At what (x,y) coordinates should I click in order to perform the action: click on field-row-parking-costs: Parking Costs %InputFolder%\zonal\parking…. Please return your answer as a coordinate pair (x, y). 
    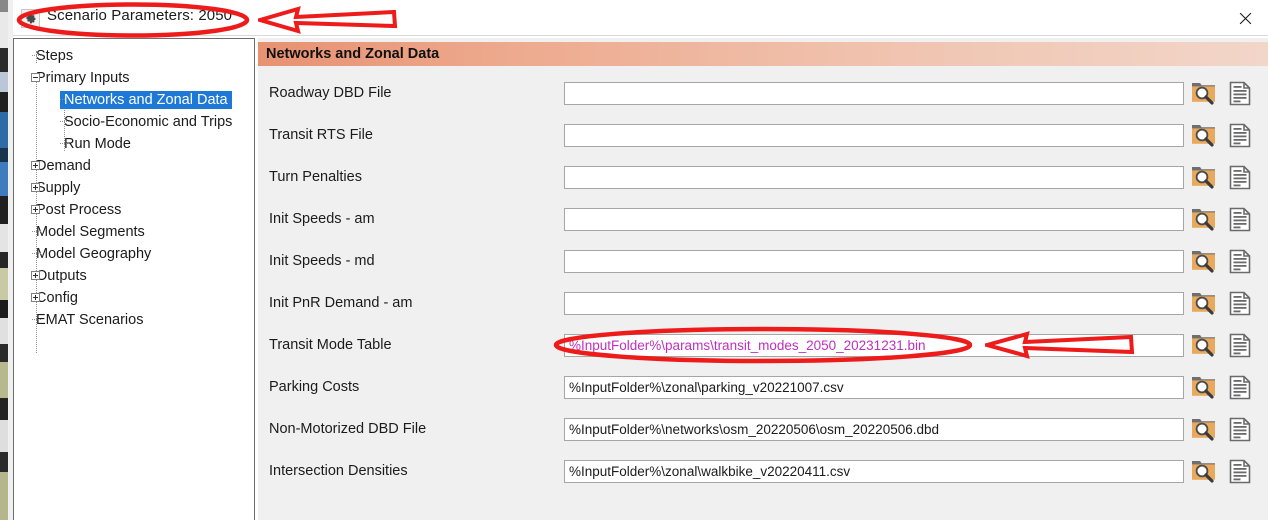
    Looking at the image, I should click on (763, 387).